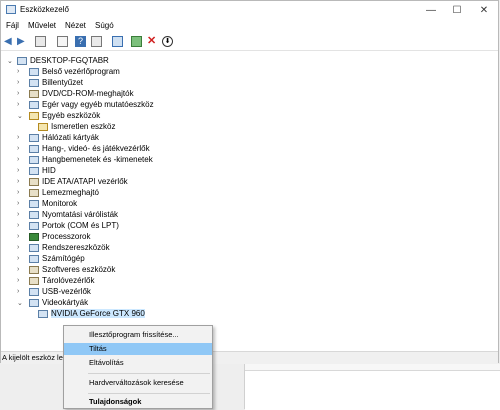 This screenshot has height=410, width=500. What do you see at coordinates (36, 170) in the screenshot?
I see `tree-category: › HID` at bounding box center [36, 170].